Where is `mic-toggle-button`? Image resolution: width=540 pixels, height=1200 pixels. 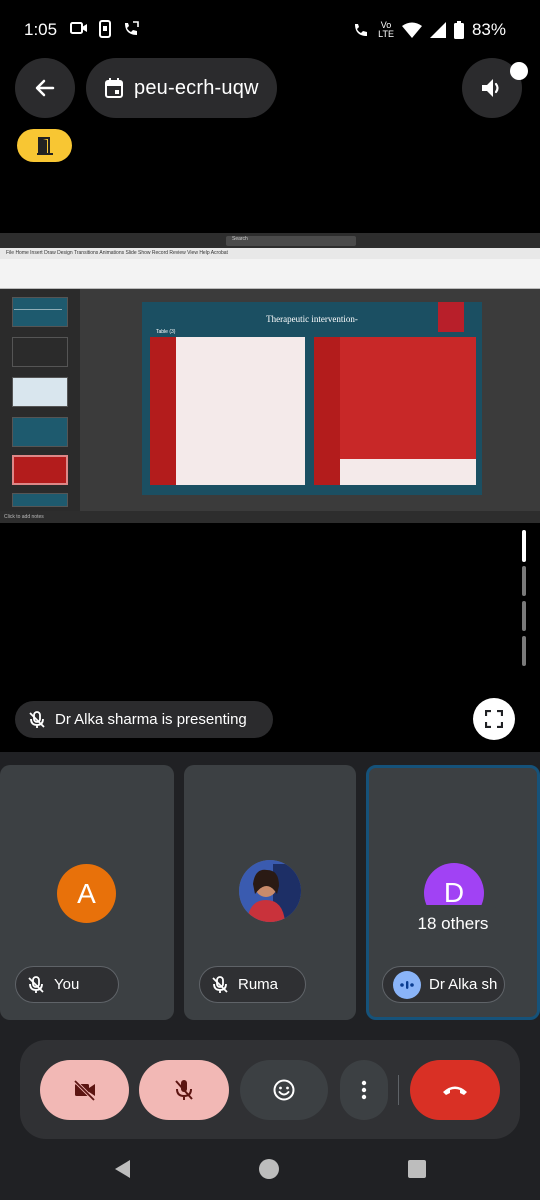
mic-toggle-button is located at coordinates (184, 1090).